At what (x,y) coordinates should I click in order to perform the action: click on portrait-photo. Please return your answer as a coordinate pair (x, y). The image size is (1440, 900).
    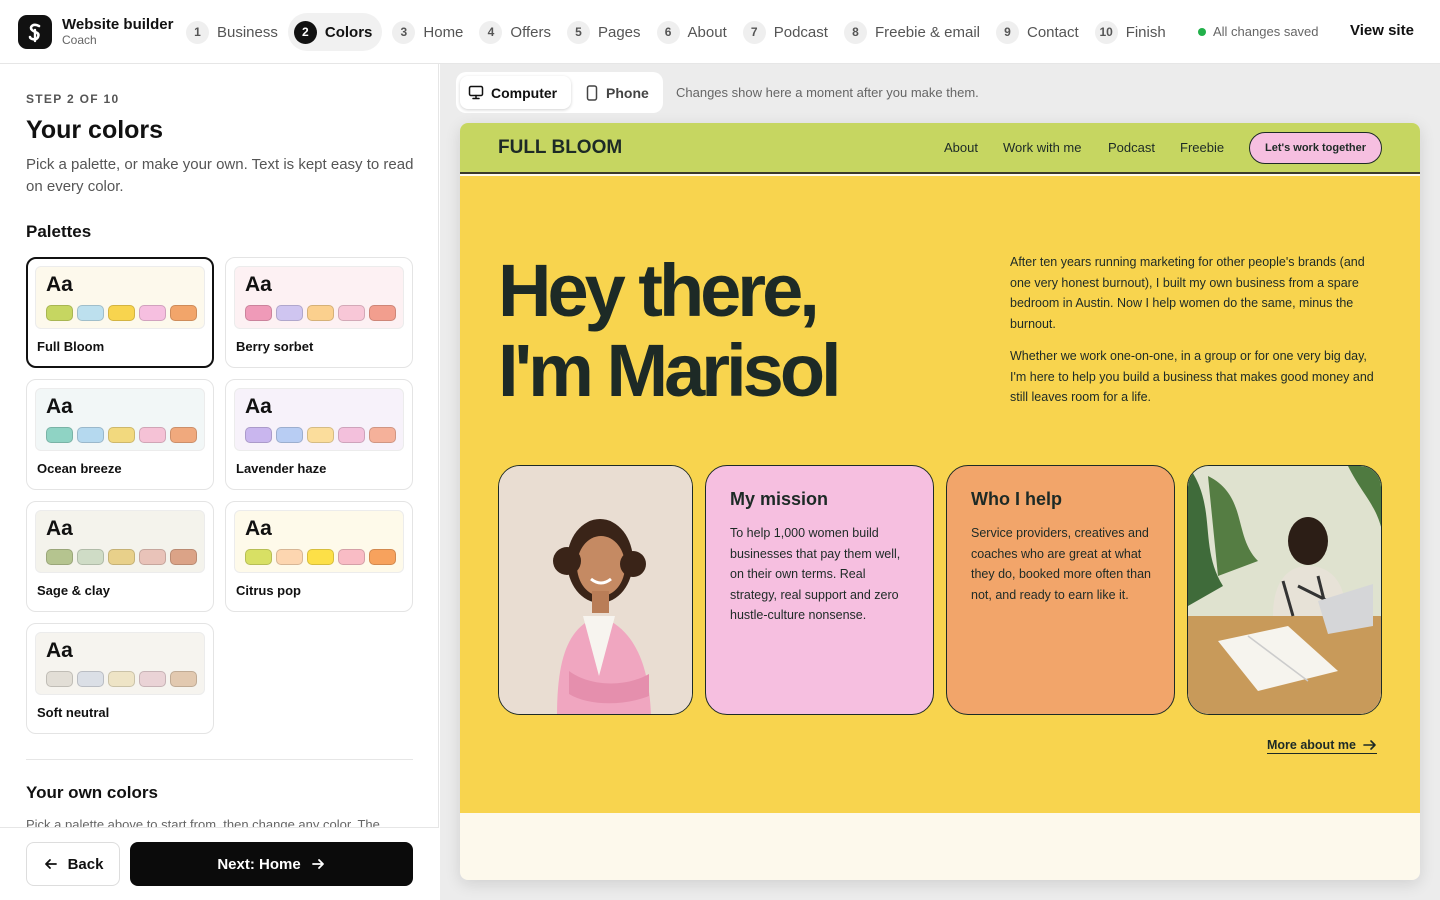
    Looking at the image, I should click on (595, 590).